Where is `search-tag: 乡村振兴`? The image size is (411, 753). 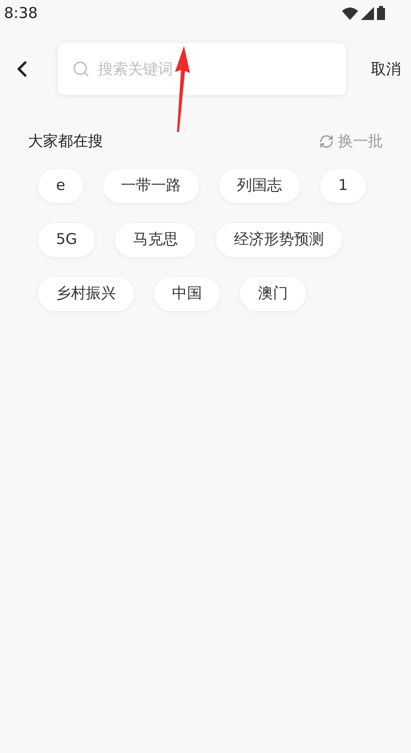
search-tag: 乡村振兴 is located at coordinates (86, 293).